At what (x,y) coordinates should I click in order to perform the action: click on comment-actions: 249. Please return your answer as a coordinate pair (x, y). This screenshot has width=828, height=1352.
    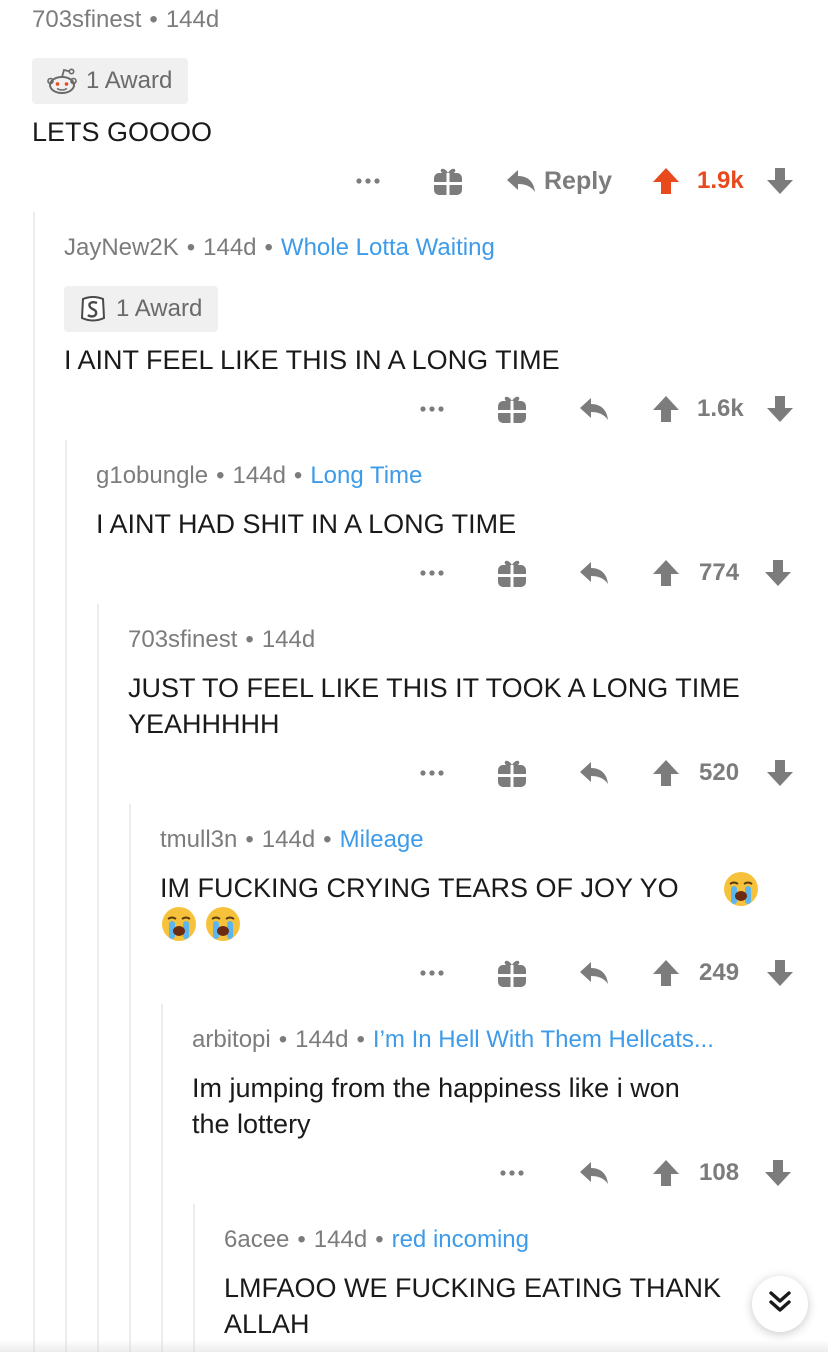
    Looking at the image, I should click on (414, 973).